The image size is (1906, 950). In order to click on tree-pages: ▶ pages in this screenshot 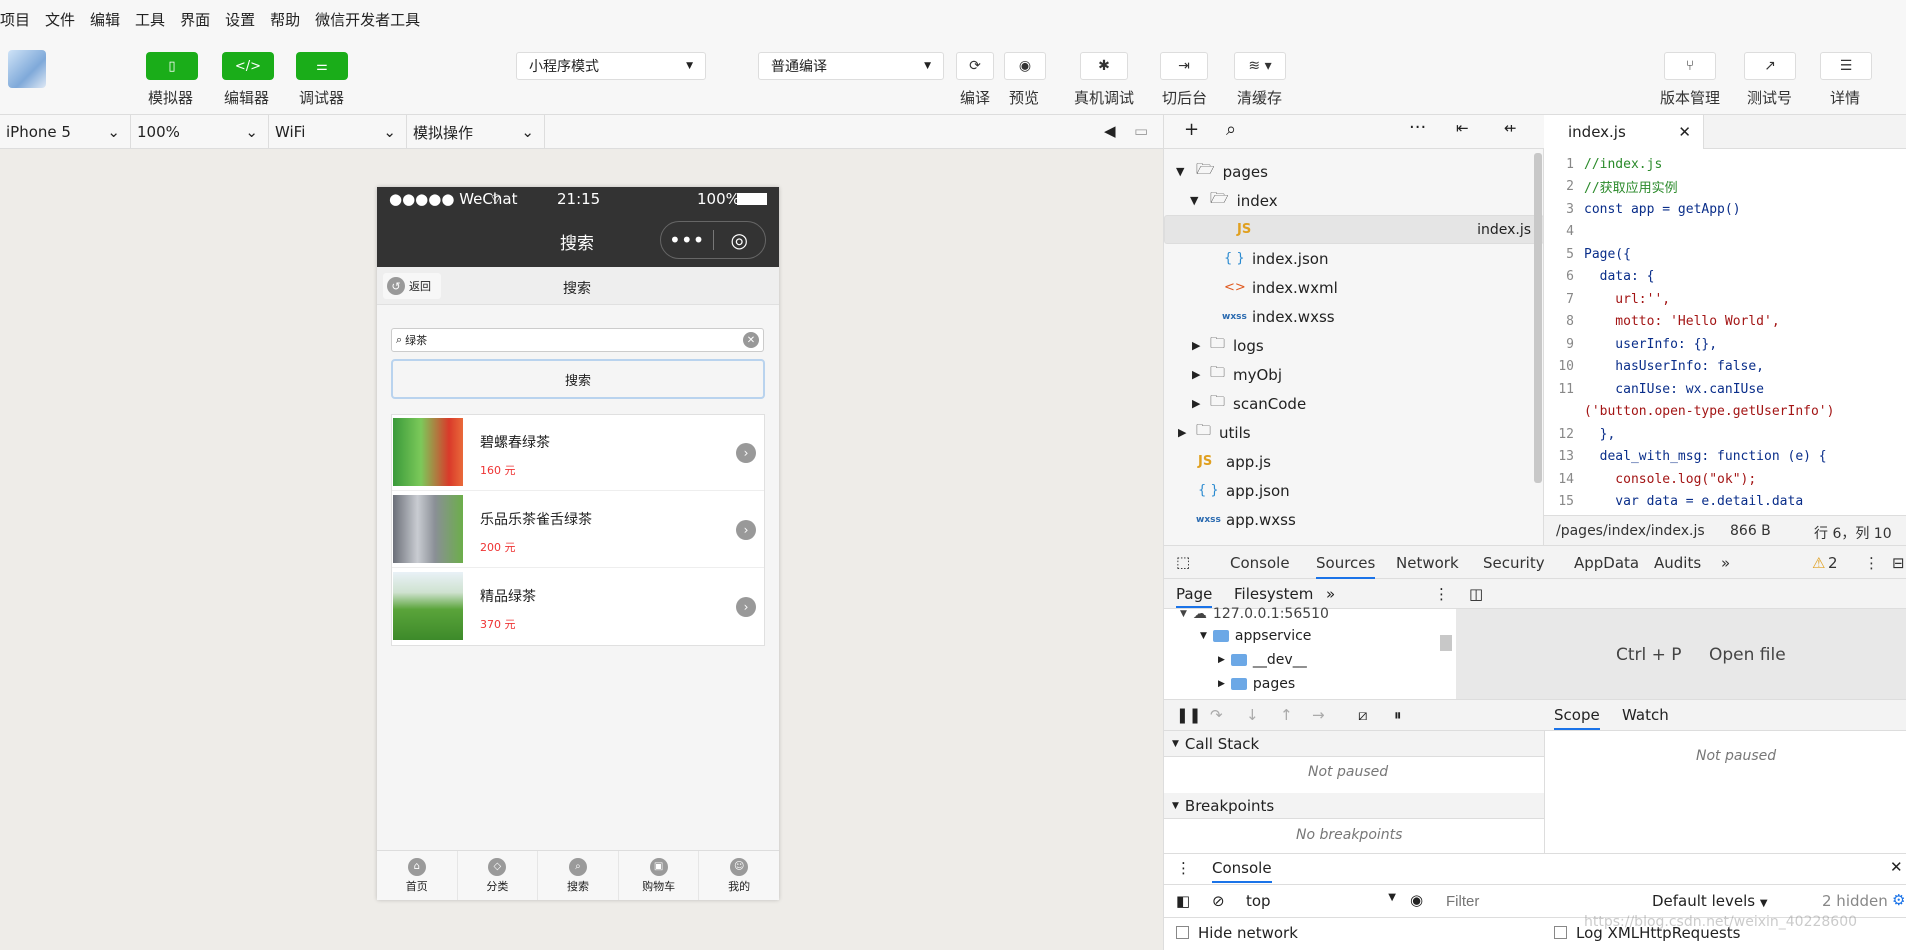, I will do `click(1256, 684)`.